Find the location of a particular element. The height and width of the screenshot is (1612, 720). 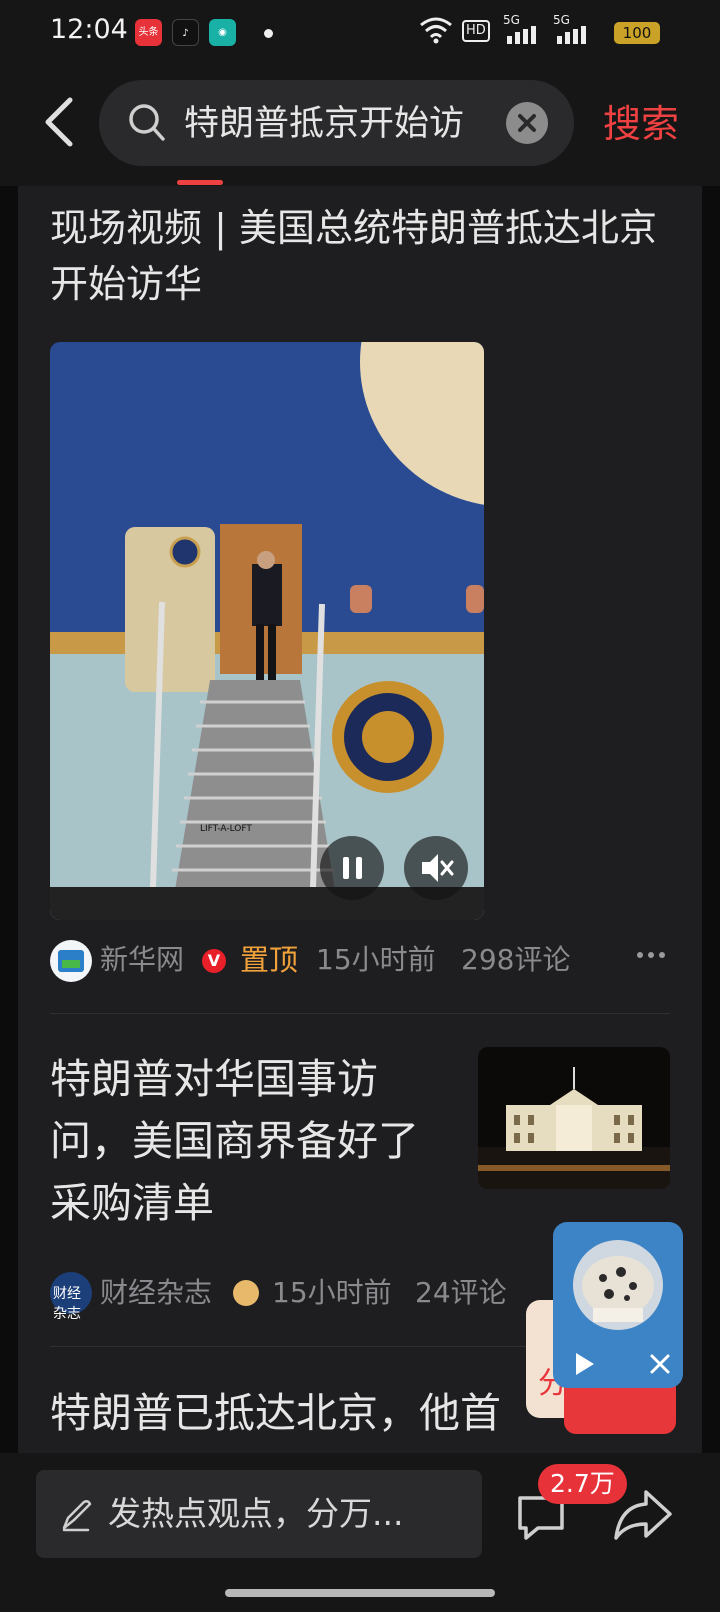

mute-button is located at coordinates (436, 868).